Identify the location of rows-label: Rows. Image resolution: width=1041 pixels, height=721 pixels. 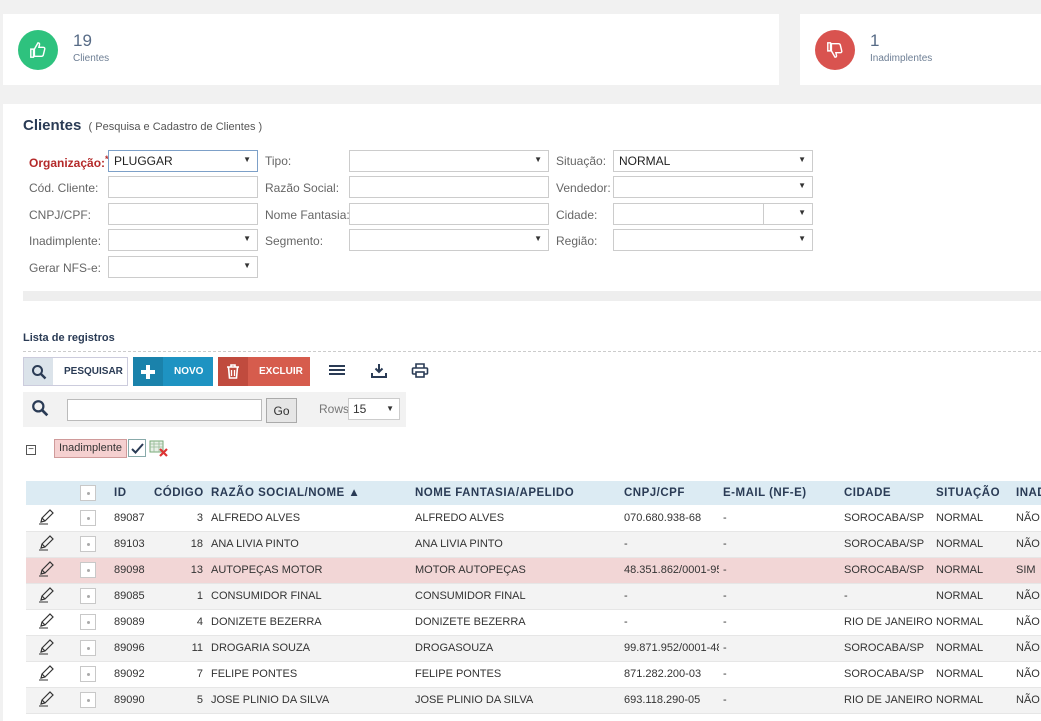
(334, 409).